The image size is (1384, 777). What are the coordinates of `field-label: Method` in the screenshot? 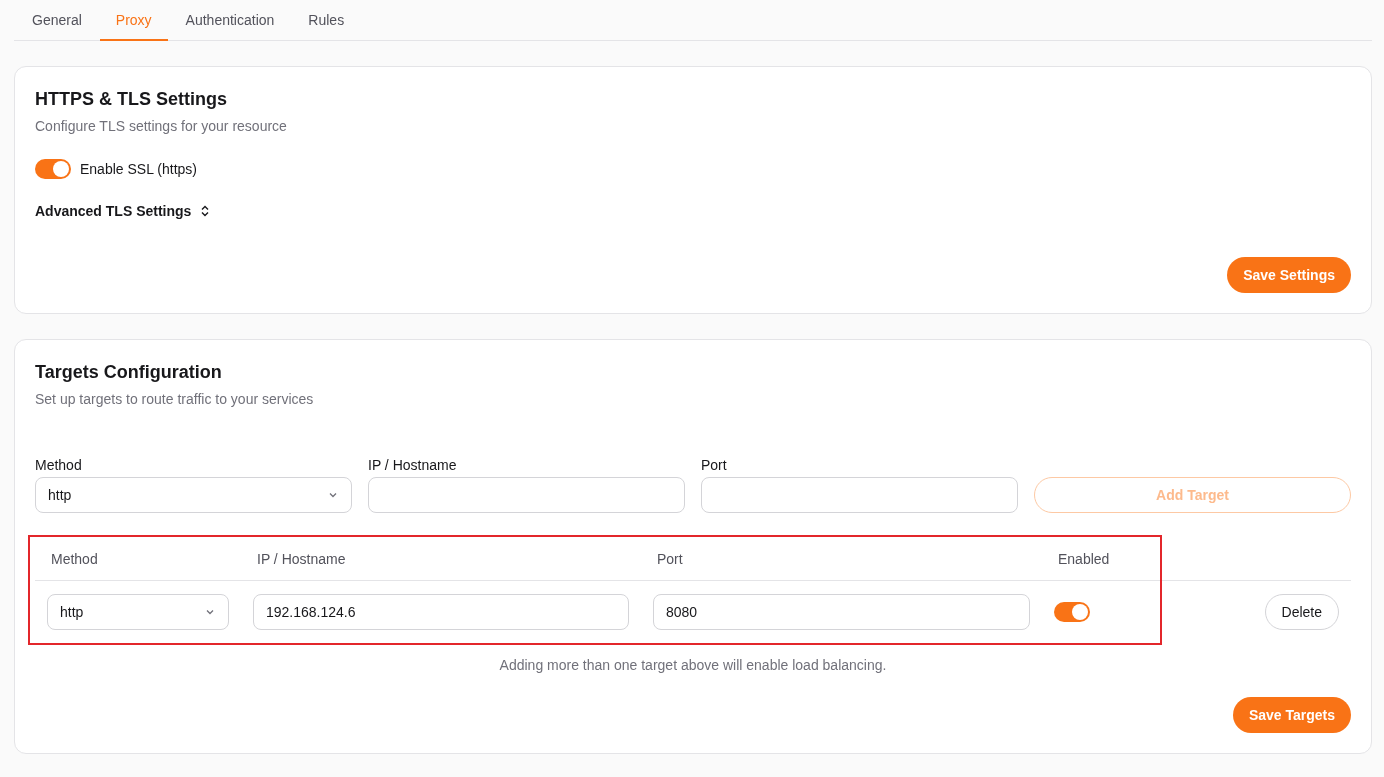 It's located at (59, 465).